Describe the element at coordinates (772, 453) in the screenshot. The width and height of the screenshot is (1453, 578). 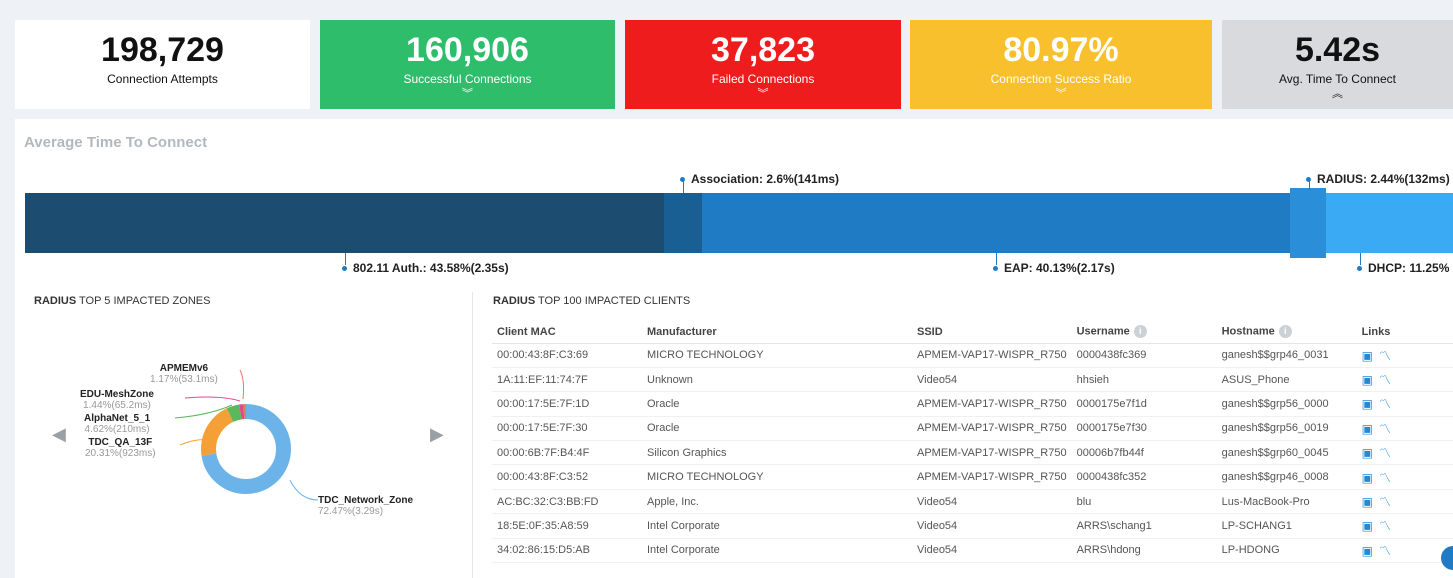
I see `cell-manufacturer: Silicon Graphics` at that location.